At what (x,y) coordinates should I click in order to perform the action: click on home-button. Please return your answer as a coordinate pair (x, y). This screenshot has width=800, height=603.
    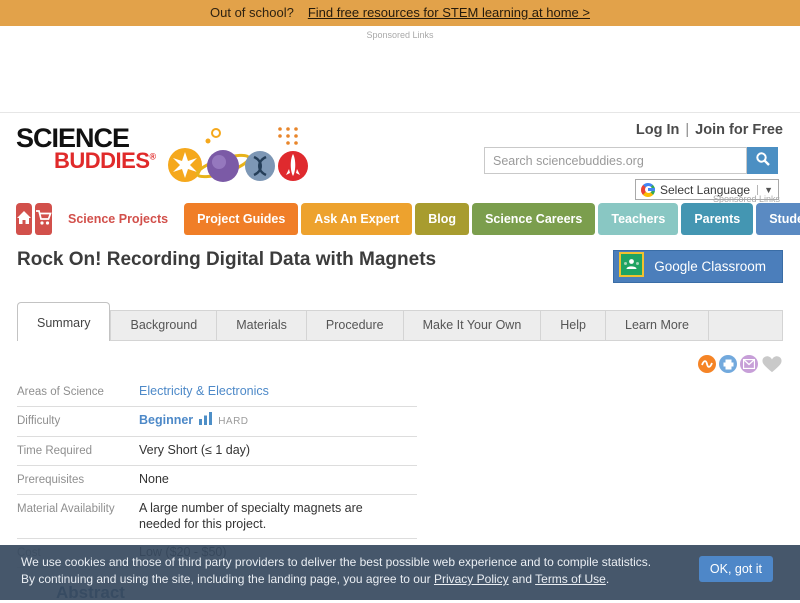
    Looking at the image, I should click on (24, 219).